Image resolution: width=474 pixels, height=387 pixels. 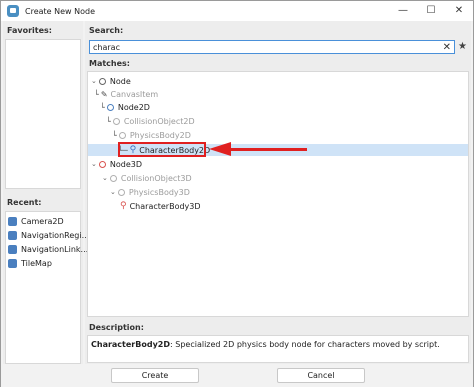 What do you see at coordinates (321, 375) in the screenshot?
I see `cancel-button: Cancel` at bounding box center [321, 375].